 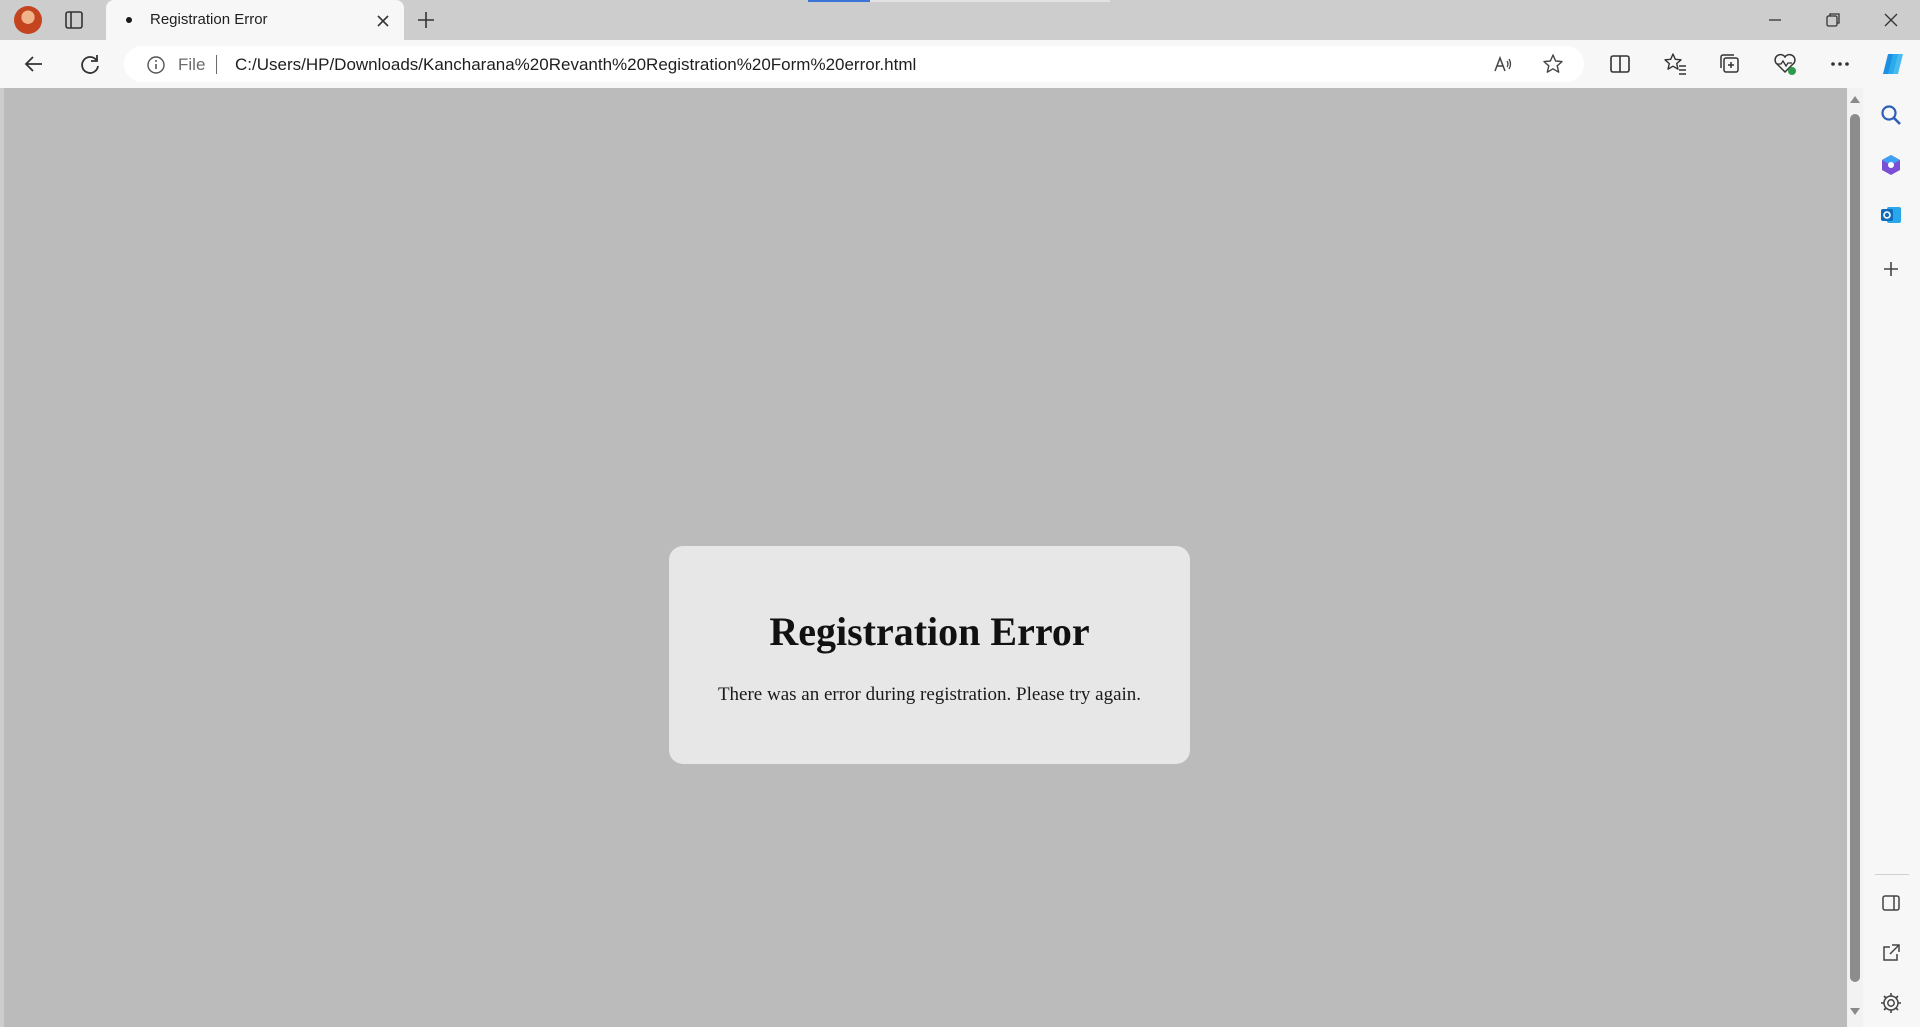 What do you see at coordinates (1893, 64) in the screenshot?
I see `copilot-icon` at bounding box center [1893, 64].